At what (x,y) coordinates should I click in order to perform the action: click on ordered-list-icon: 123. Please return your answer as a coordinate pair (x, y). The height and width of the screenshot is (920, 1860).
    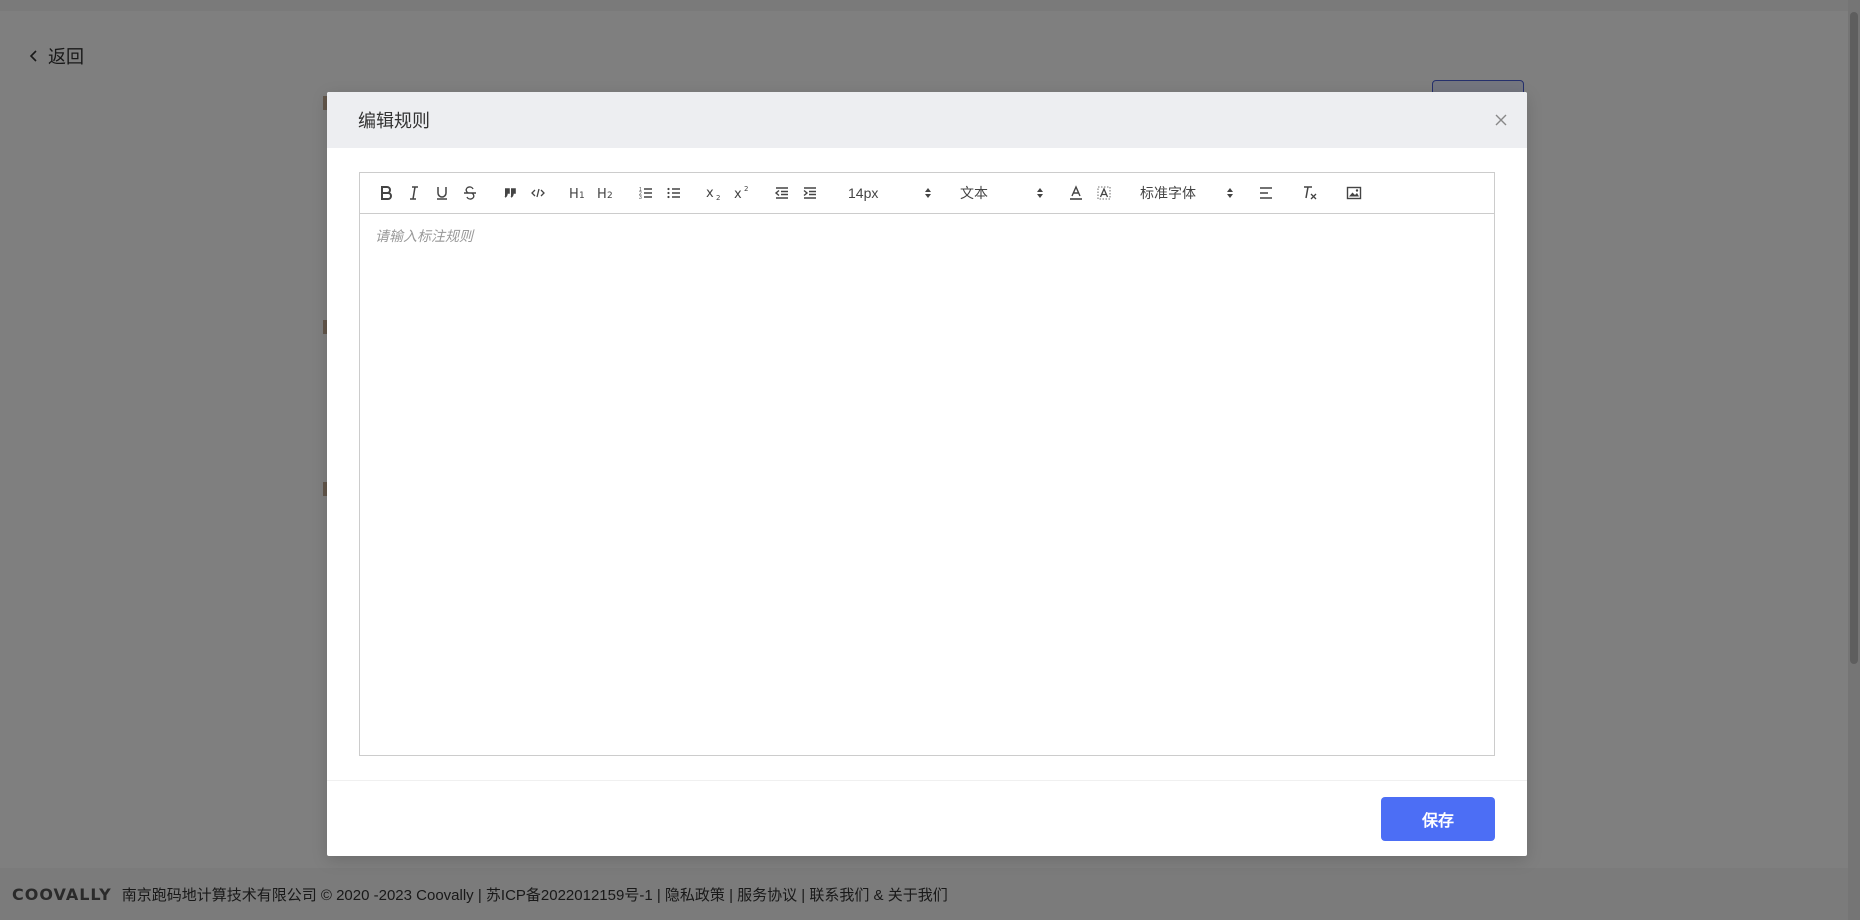
    Looking at the image, I should click on (646, 193).